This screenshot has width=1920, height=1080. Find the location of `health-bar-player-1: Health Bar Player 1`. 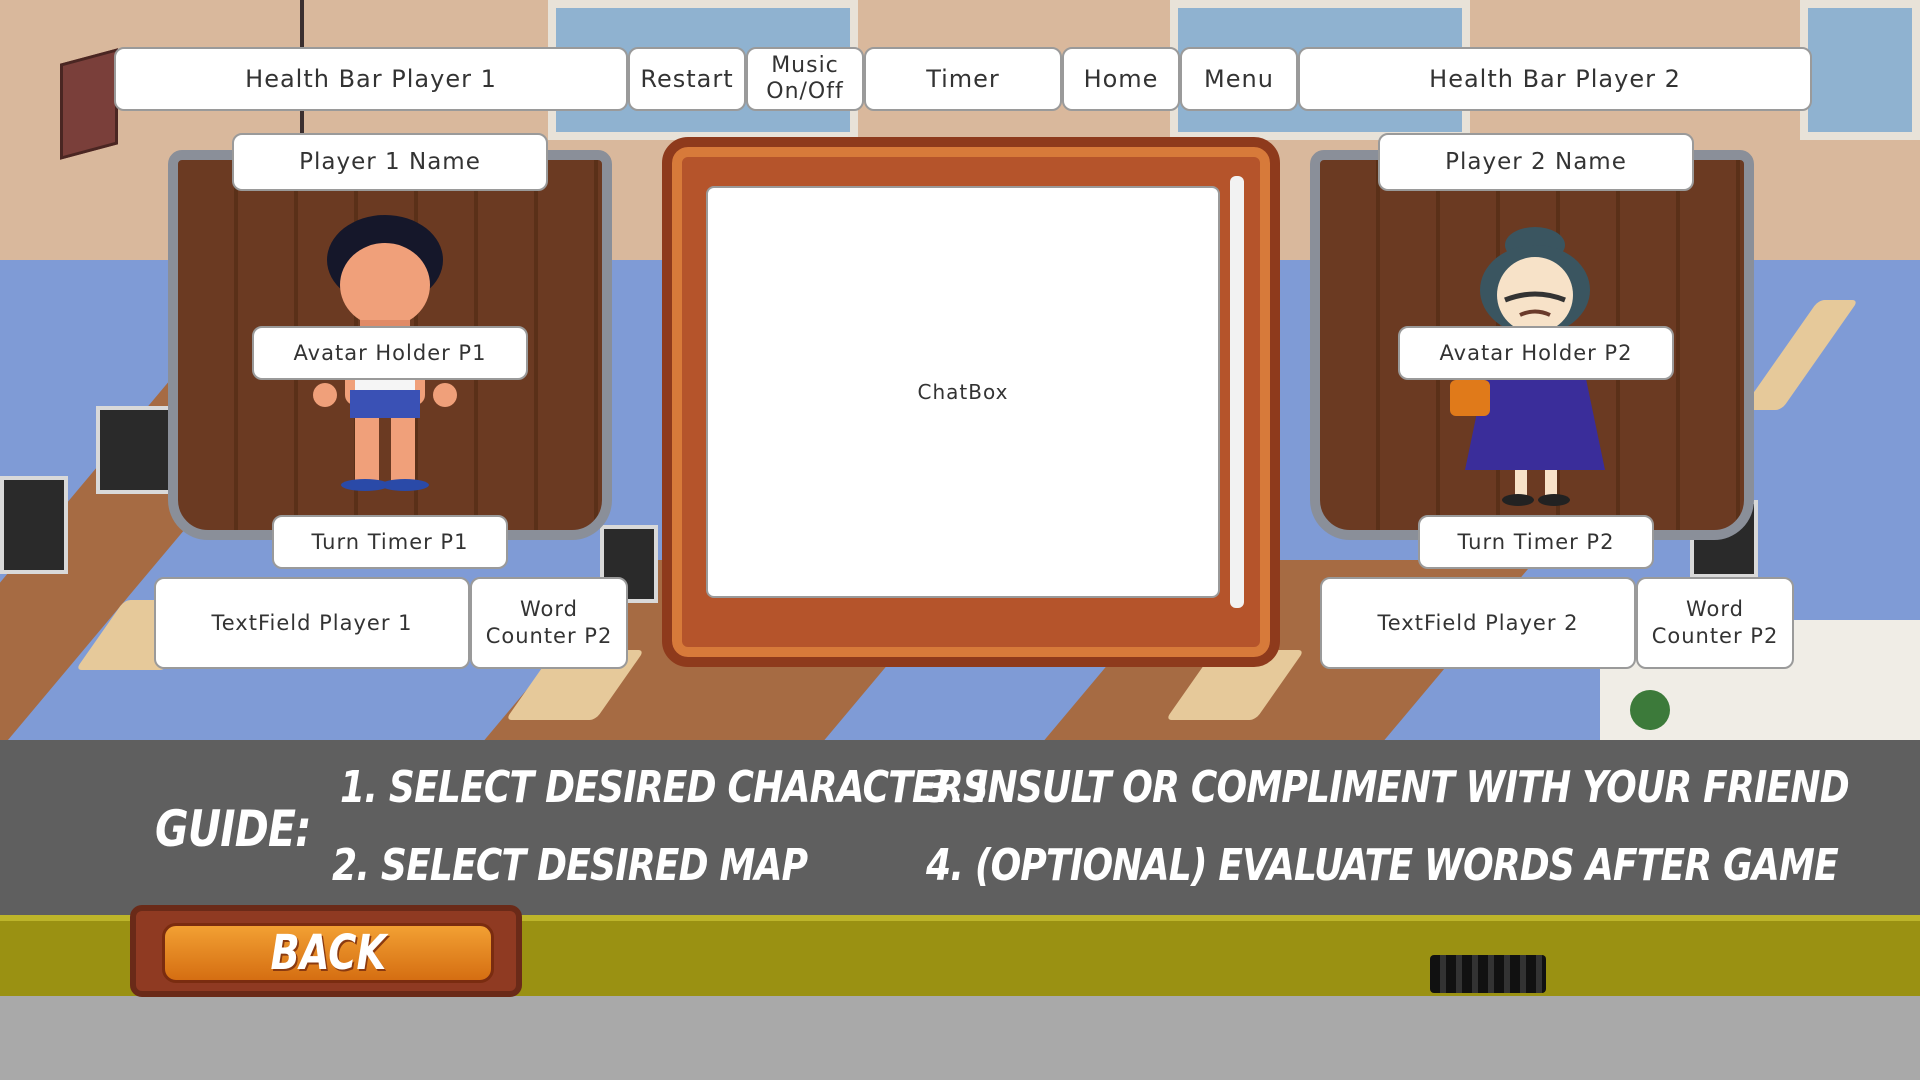

health-bar-player-1: Health Bar Player 1 is located at coordinates (371, 79).